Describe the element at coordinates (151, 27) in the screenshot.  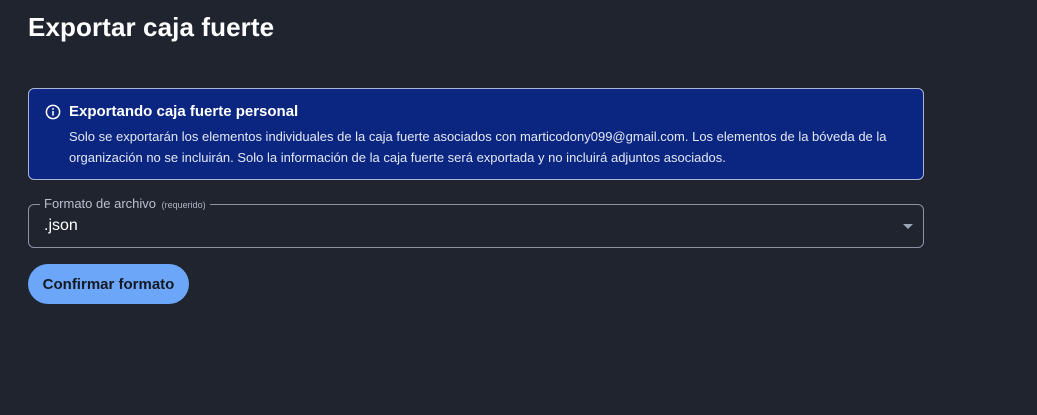
I see `page-title: Exportar caja fuerte` at that location.